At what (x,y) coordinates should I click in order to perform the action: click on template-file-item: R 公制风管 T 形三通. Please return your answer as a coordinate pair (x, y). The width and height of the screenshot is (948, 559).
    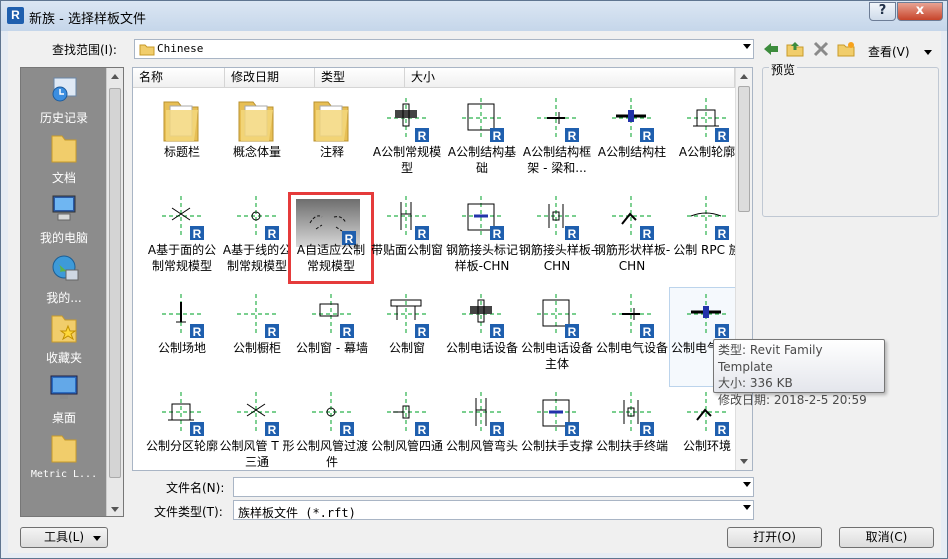
    Looking at the image, I should click on (257, 428).